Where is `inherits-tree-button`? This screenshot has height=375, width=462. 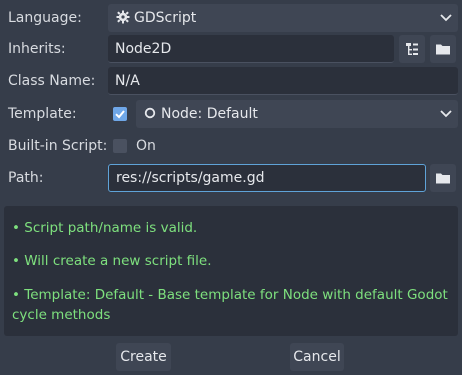 inherits-tree-button is located at coordinates (412, 49).